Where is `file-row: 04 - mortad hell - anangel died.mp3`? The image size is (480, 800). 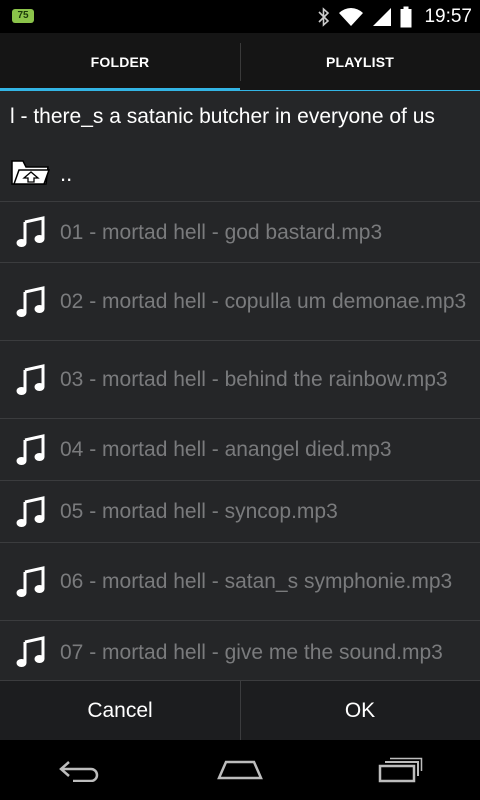
file-row: 04 - mortad hell - anangel died.mp3 is located at coordinates (240, 450).